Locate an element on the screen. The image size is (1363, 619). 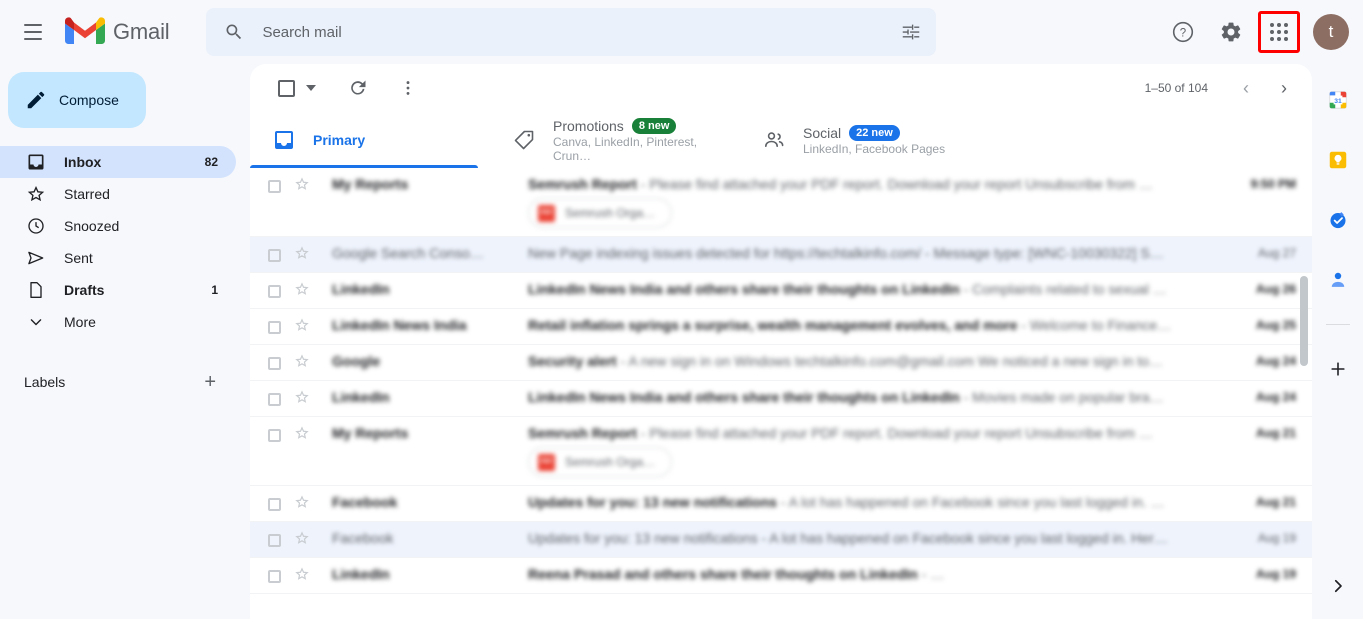
compose-button: Compose is located at coordinates (77, 100).